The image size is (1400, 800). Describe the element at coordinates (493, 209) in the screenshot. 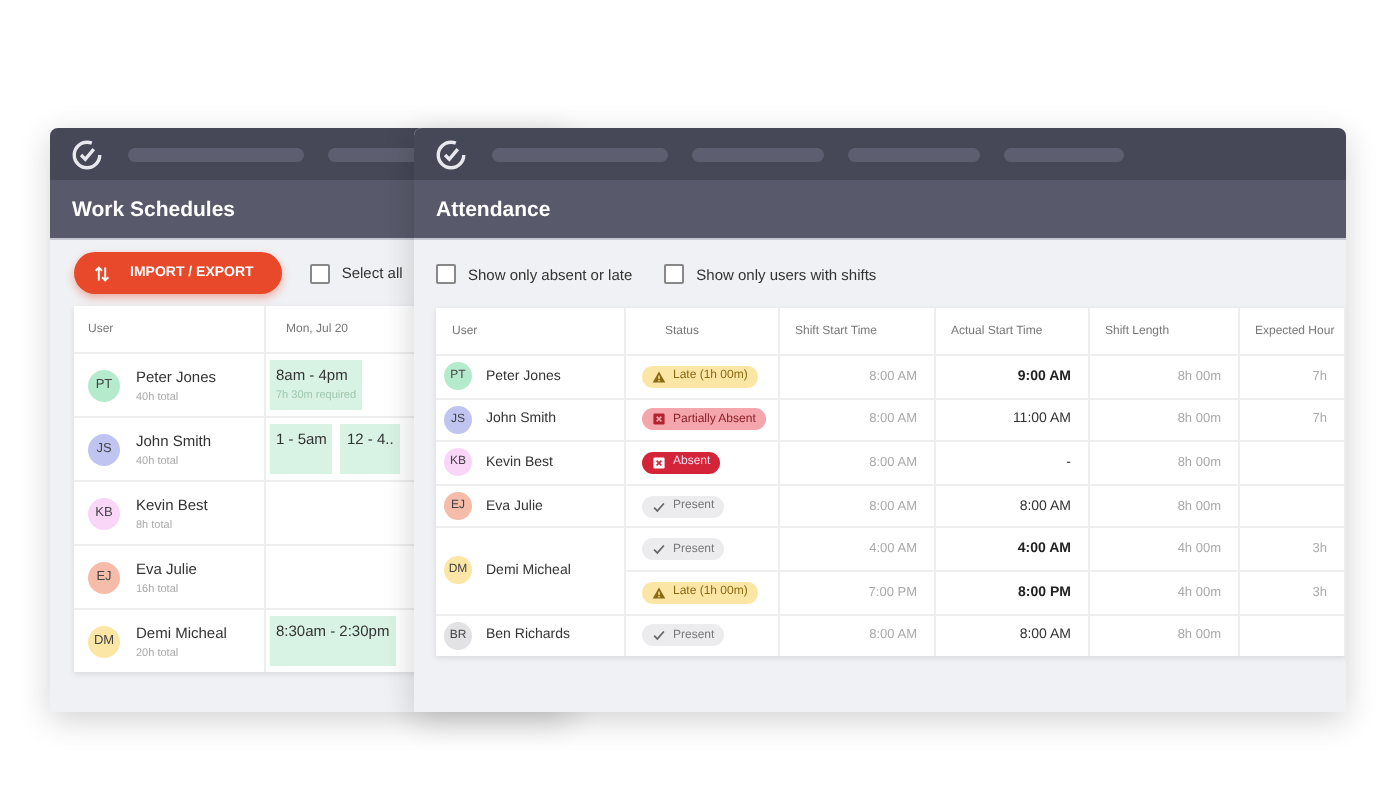

I see `window-title: Attendance` at that location.